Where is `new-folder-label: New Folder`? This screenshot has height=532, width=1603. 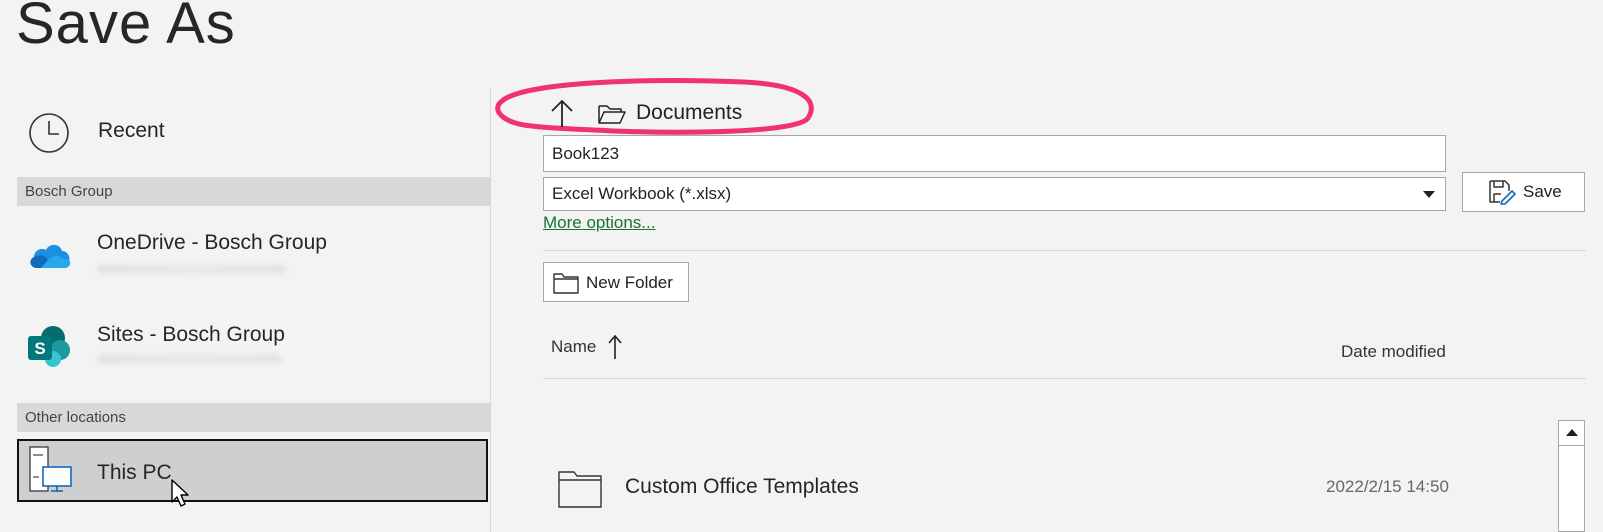 new-folder-label: New Folder is located at coordinates (629, 282).